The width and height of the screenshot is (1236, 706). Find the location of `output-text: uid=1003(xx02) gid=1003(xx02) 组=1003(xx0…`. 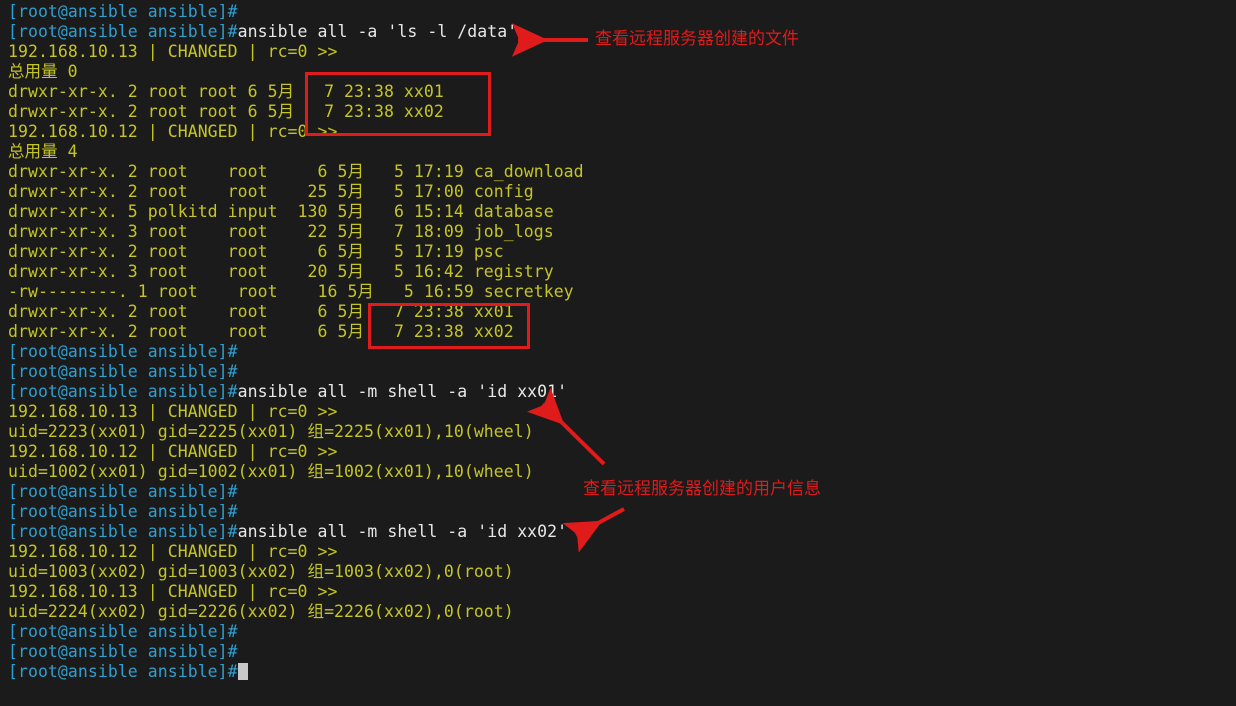

output-text: uid=1003(xx02) gid=1003(xx02) 组=1003(xx0… is located at coordinates (261, 571).